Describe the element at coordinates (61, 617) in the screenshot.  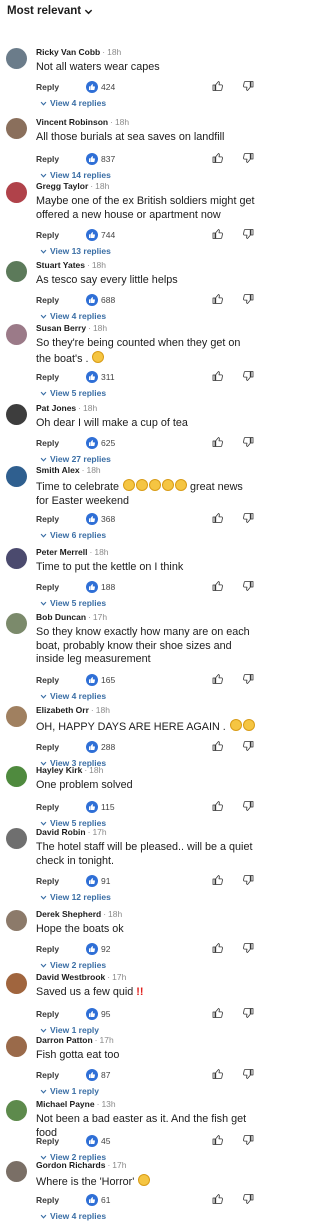
I see `author-name: Bob Duncan` at that location.